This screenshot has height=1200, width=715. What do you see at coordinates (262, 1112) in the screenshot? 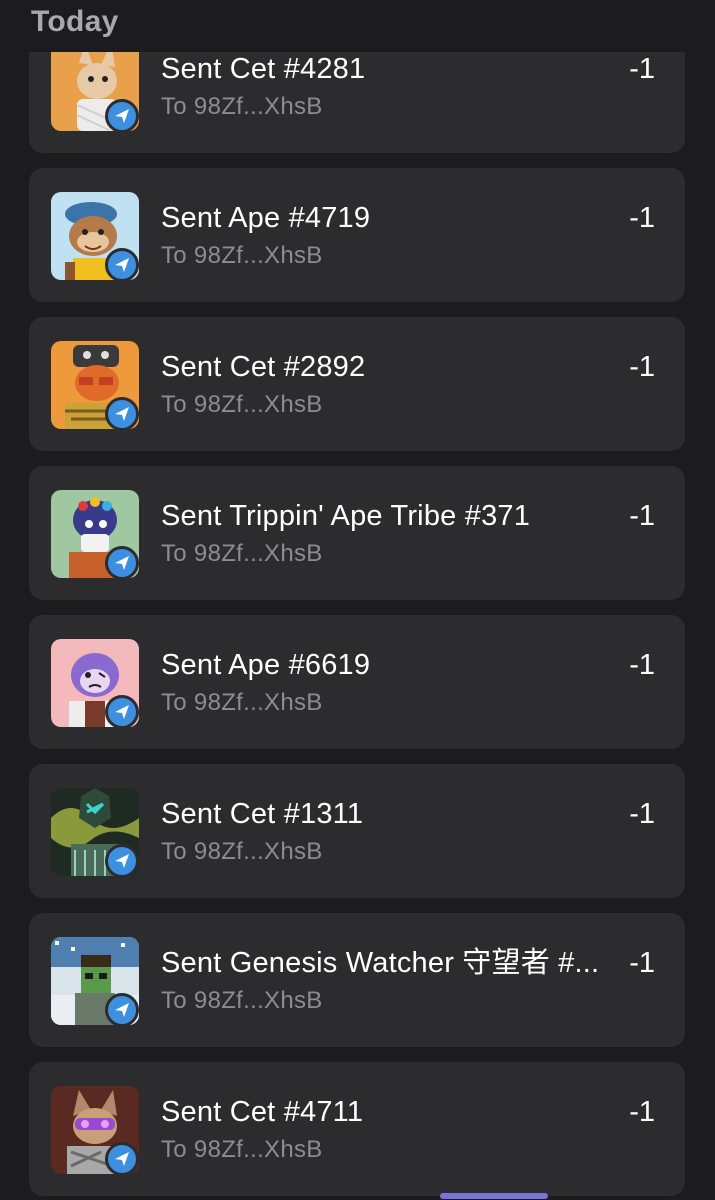
I see `transaction-title: Sent Cet #4711` at bounding box center [262, 1112].